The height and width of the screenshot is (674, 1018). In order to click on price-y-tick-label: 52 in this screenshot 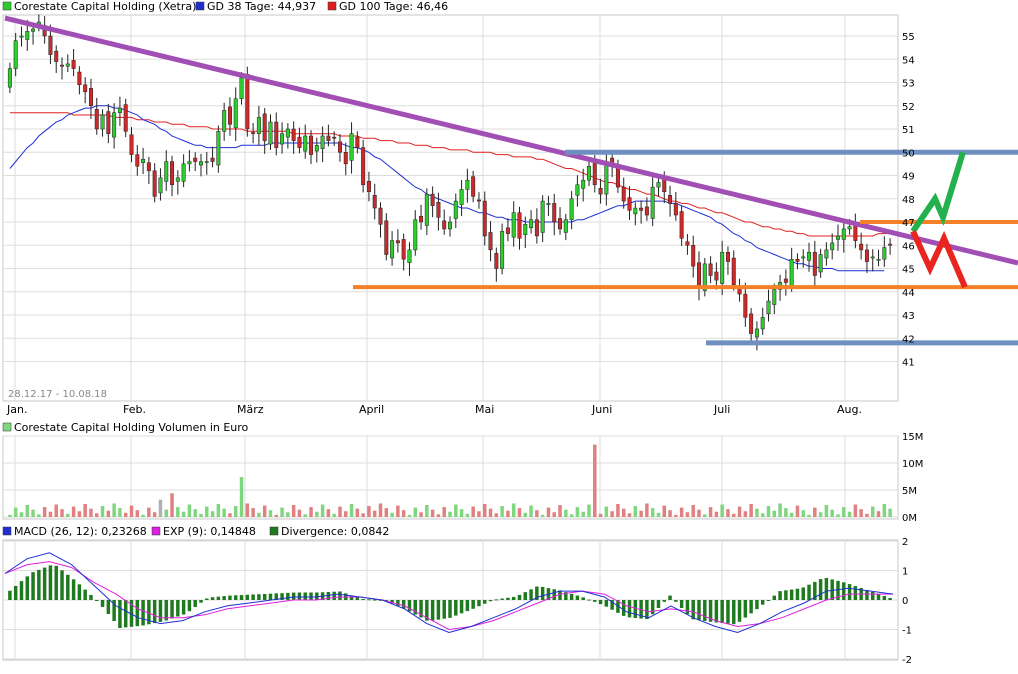, I will do `click(908, 107)`.